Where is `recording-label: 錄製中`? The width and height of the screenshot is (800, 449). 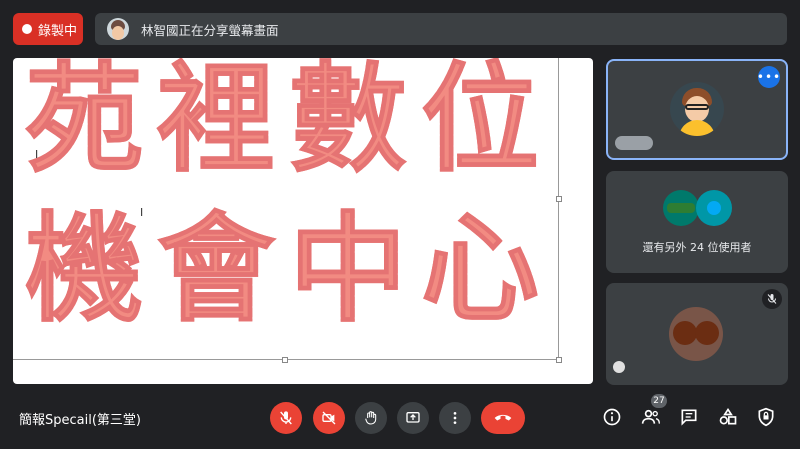
recording-label: 錄製中 is located at coordinates (58, 31).